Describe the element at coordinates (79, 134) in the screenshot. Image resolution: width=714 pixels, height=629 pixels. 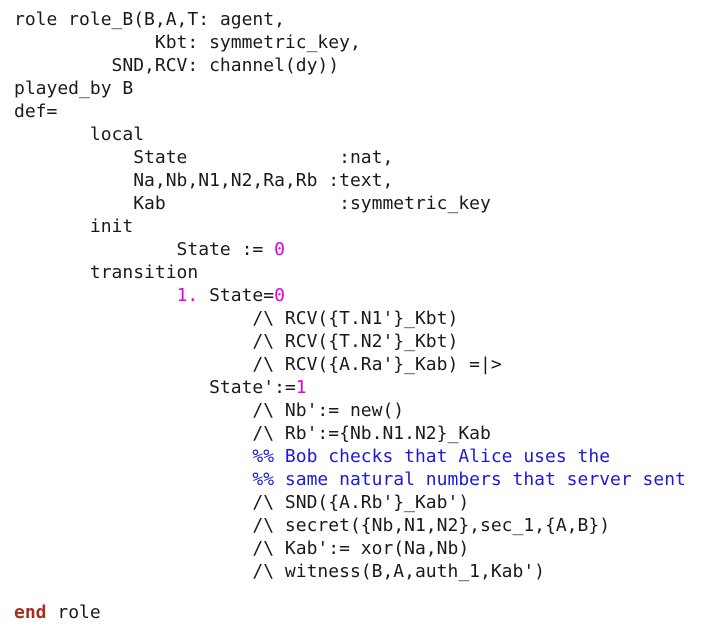
I see `code-line-local: local` at that location.